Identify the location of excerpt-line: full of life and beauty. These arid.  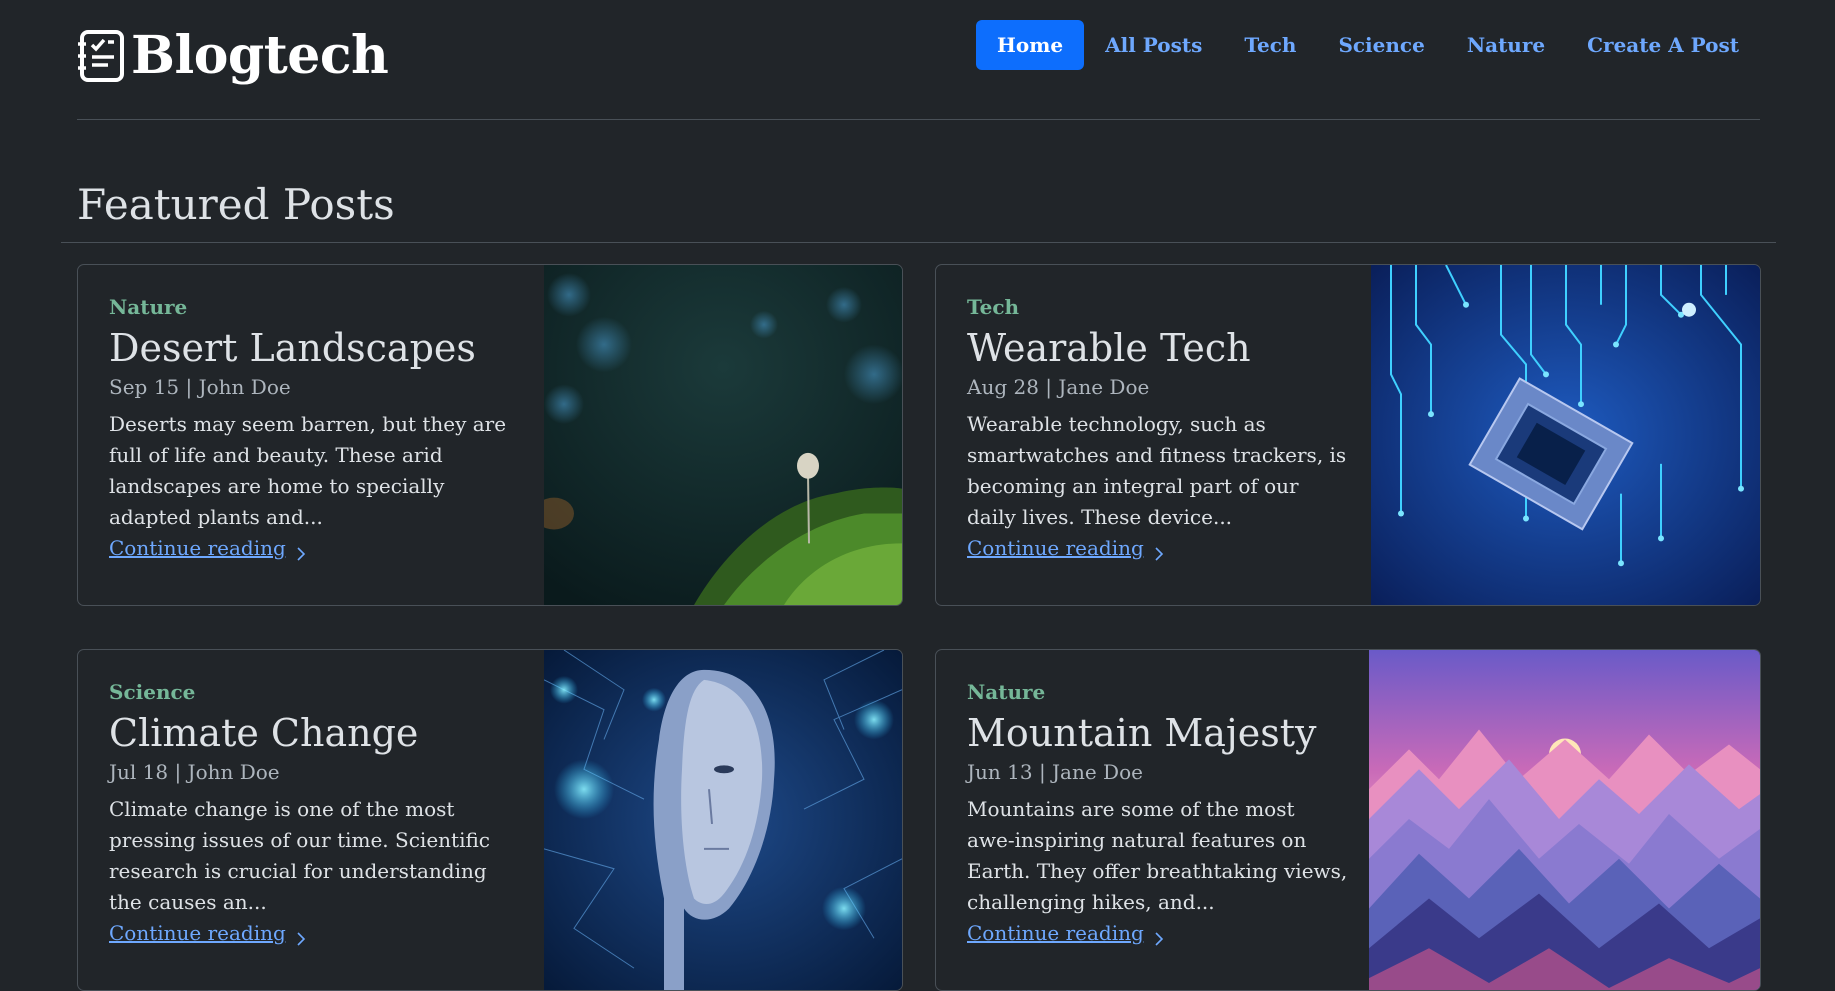
(276, 454).